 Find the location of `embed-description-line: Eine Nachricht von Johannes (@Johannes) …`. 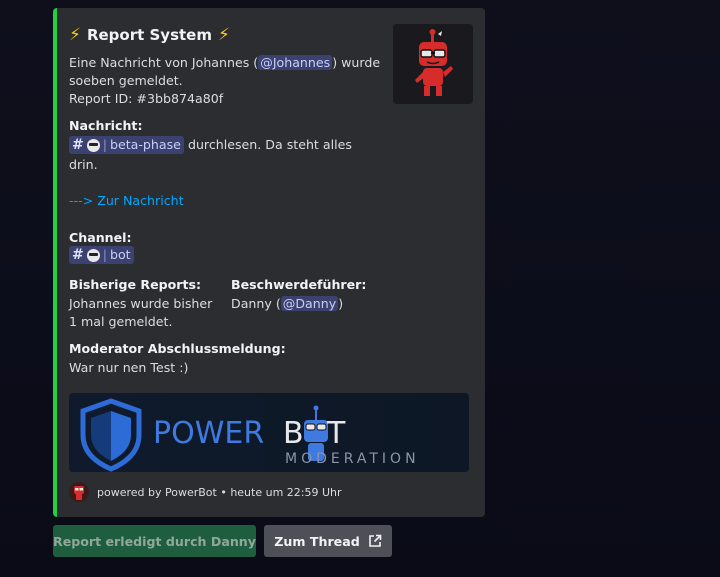

embed-description-line: Eine Nachricht von Johannes (@Johannes) … is located at coordinates (224, 63).